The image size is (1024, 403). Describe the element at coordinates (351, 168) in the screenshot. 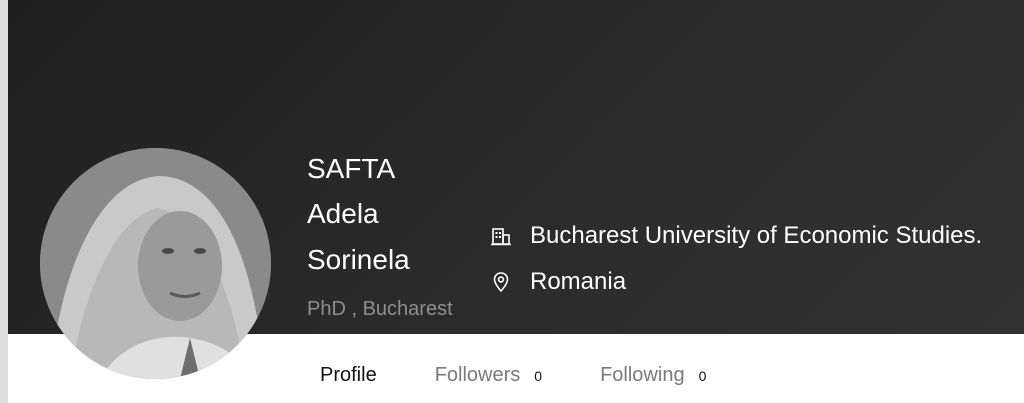

I see `profile-name-first: SAFTA` at that location.